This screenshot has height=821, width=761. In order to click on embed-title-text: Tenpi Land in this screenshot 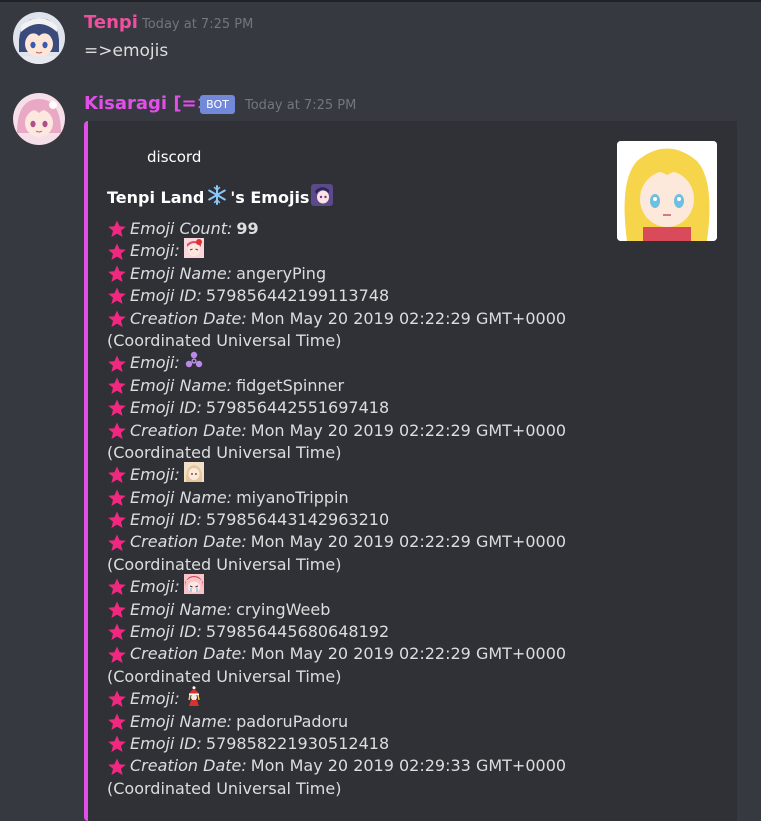, I will do `click(156, 197)`.